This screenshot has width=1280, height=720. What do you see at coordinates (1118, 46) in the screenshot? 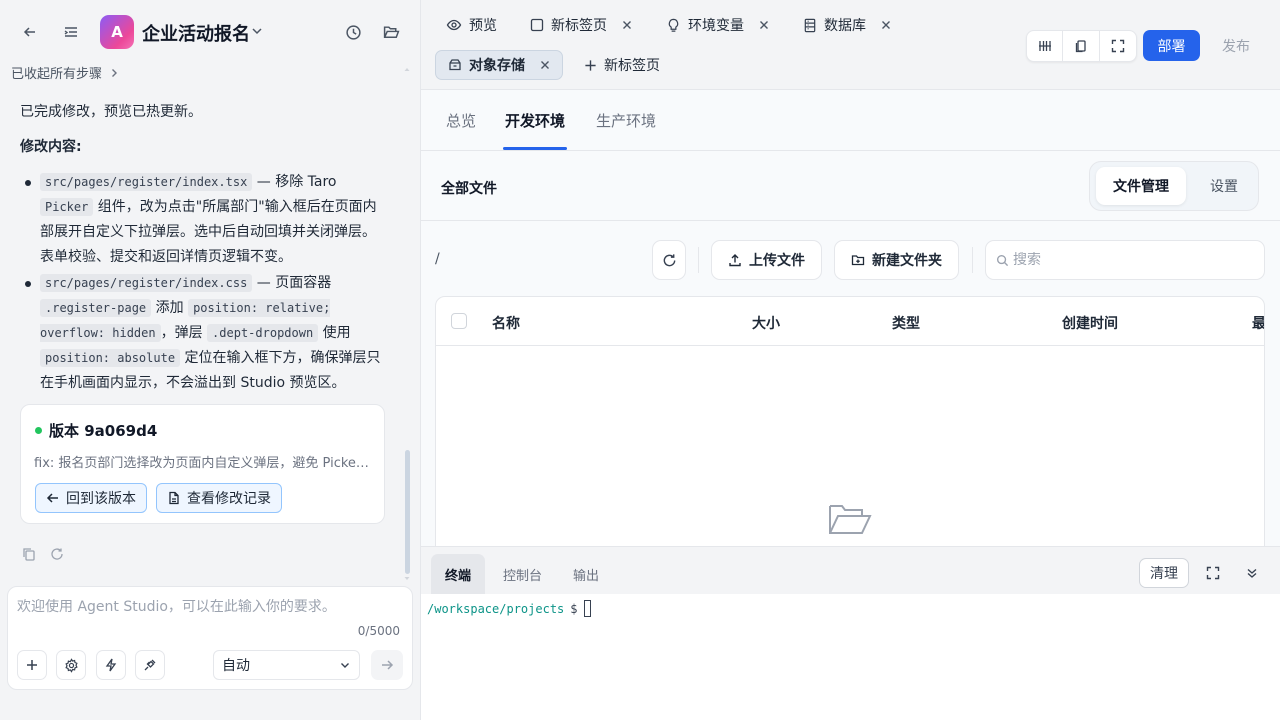
I see `fullscreen-button` at bounding box center [1118, 46].